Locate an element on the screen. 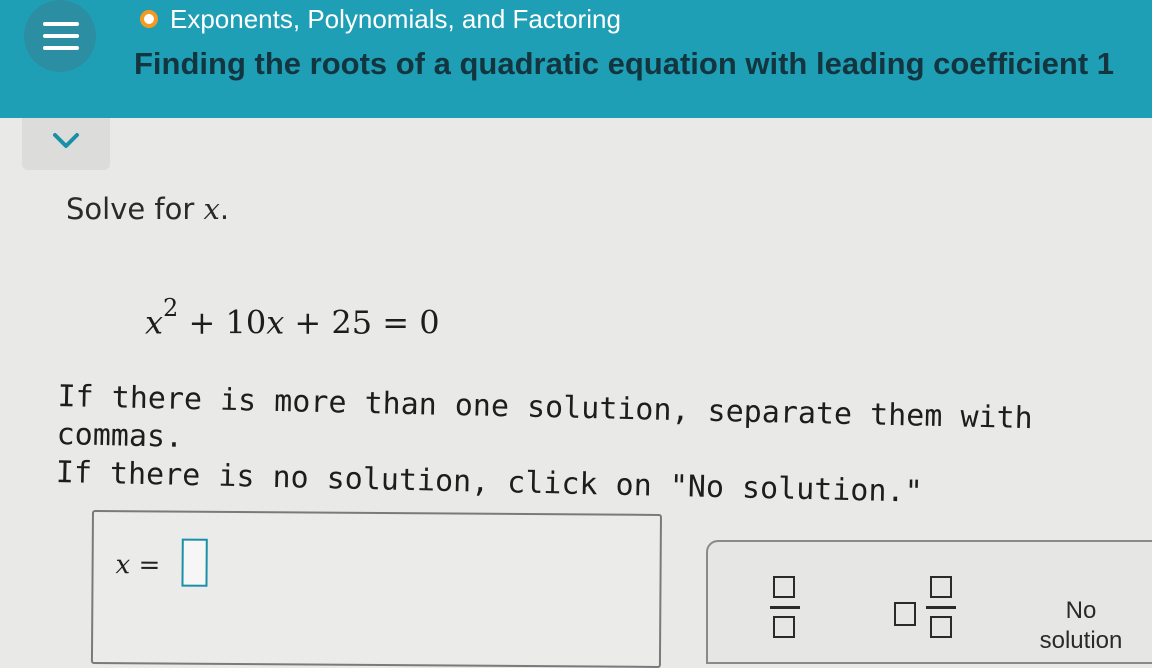  topic-status-icon is located at coordinates (149, 19).